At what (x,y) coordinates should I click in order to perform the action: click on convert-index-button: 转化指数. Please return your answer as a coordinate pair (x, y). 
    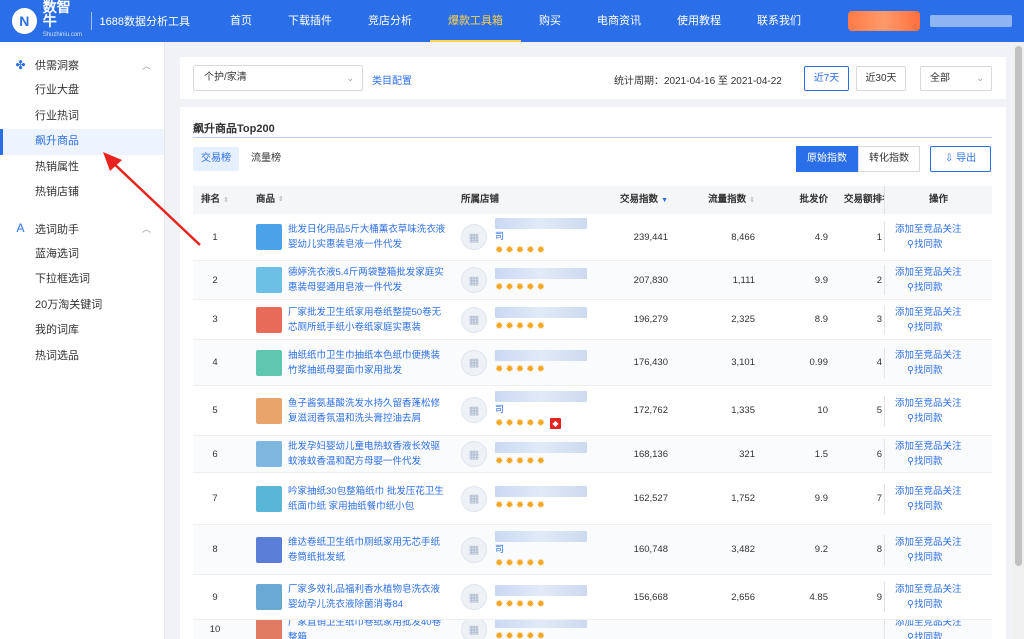
    Looking at the image, I should click on (889, 159).